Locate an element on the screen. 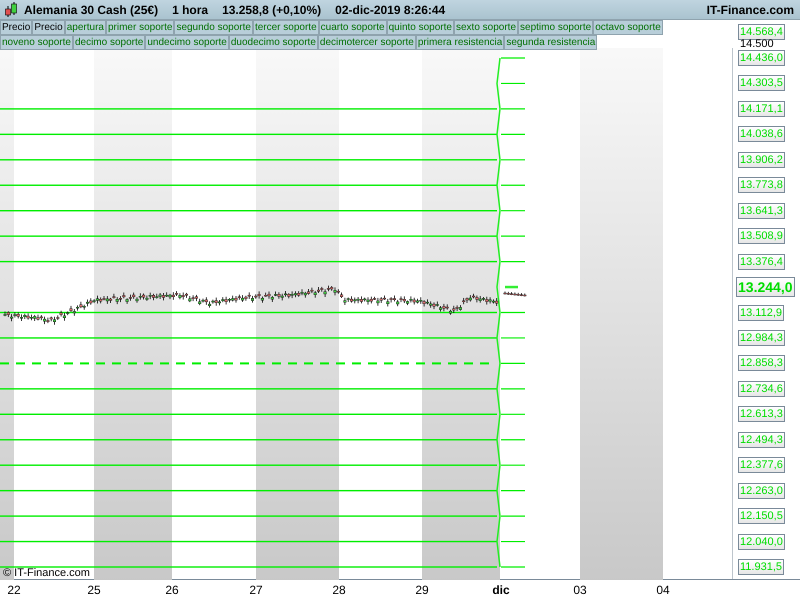 This screenshot has width=800, height=600. date-label: dic is located at coordinates (501, 590).